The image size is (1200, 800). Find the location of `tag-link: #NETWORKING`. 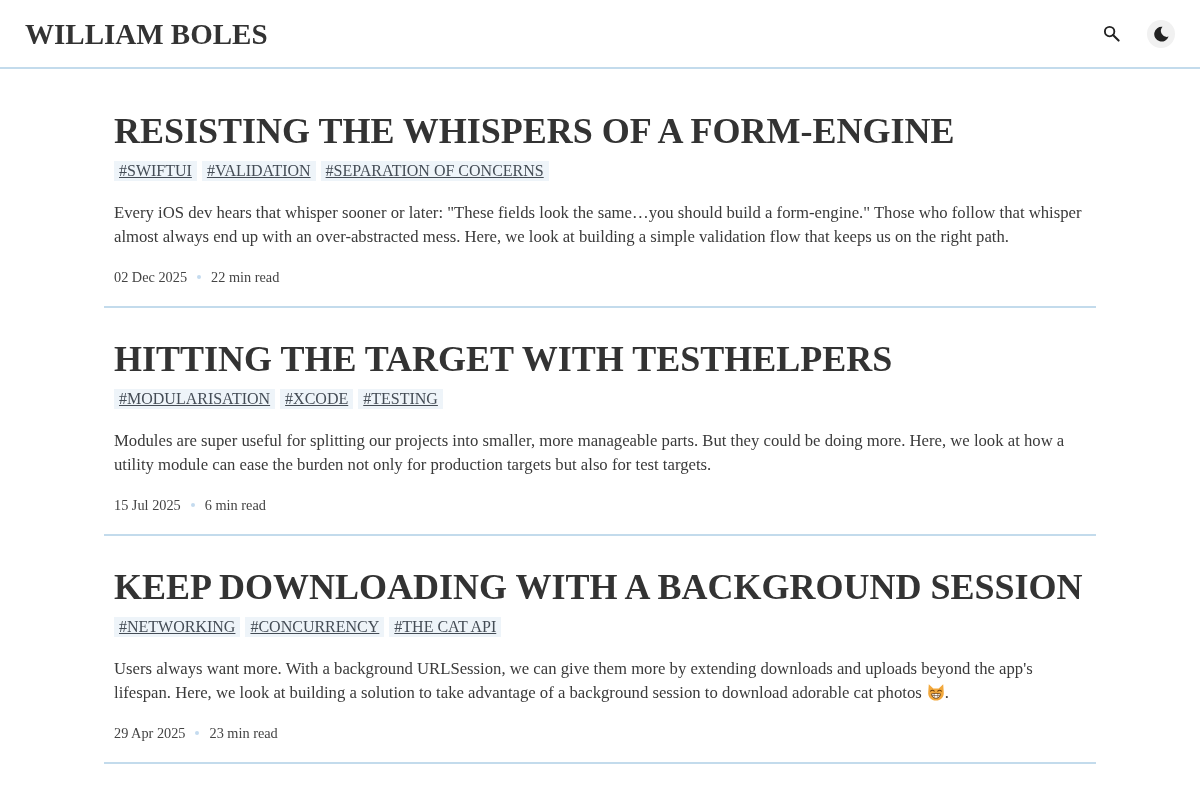

tag-link: #NETWORKING is located at coordinates (177, 627).